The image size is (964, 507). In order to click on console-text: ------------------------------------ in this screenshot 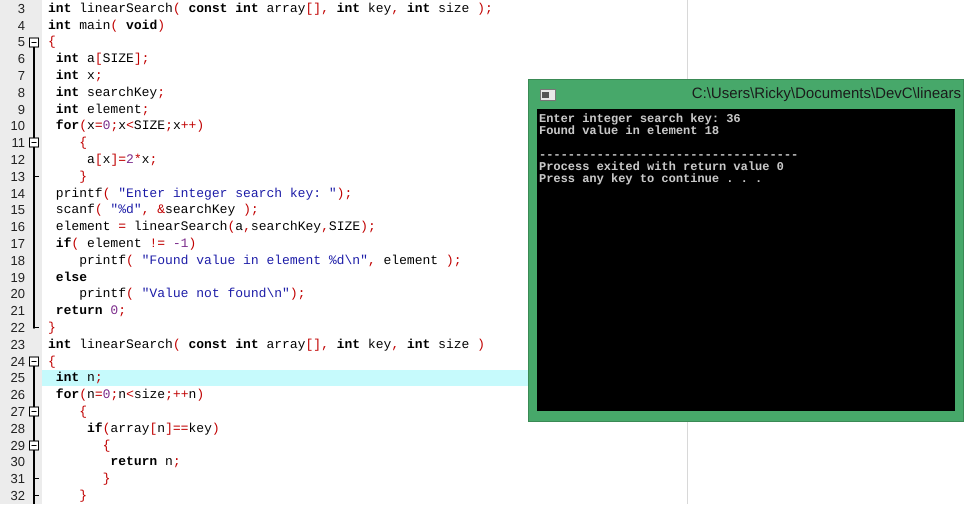, I will do `click(668, 155)`.